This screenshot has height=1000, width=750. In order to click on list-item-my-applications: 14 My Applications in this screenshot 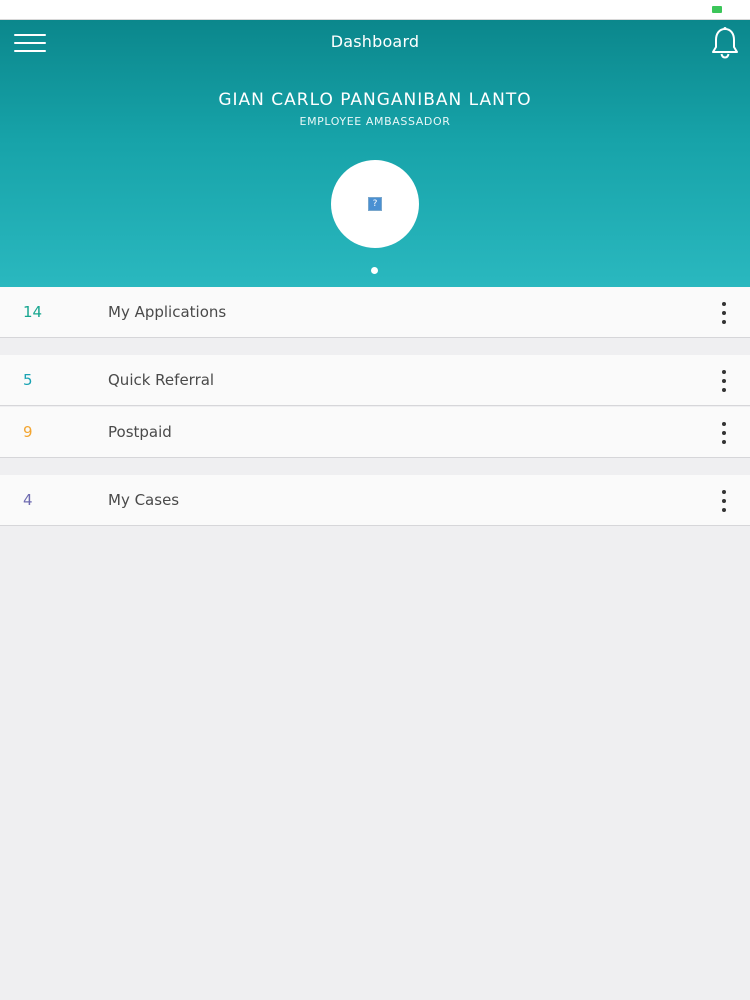, I will do `click(375, 312)`.